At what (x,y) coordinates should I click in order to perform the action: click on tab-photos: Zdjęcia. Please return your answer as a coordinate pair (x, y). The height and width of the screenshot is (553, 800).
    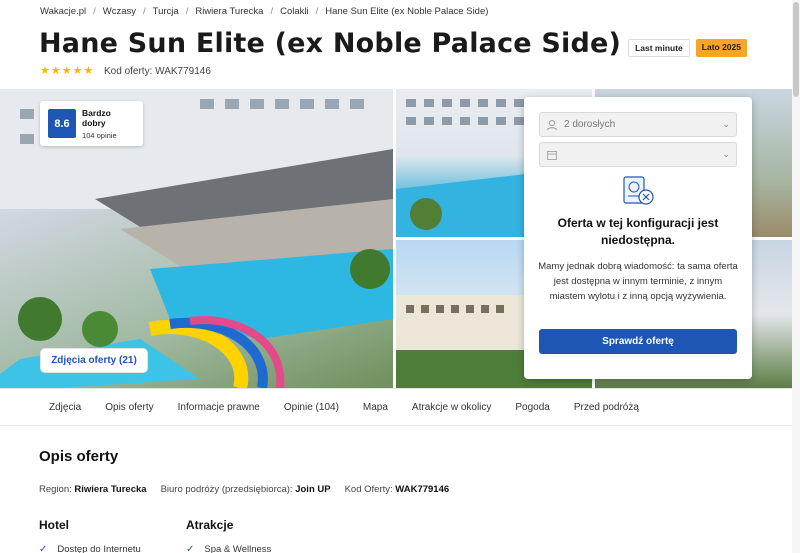
    Looking at the image, I should click on (65, 407).